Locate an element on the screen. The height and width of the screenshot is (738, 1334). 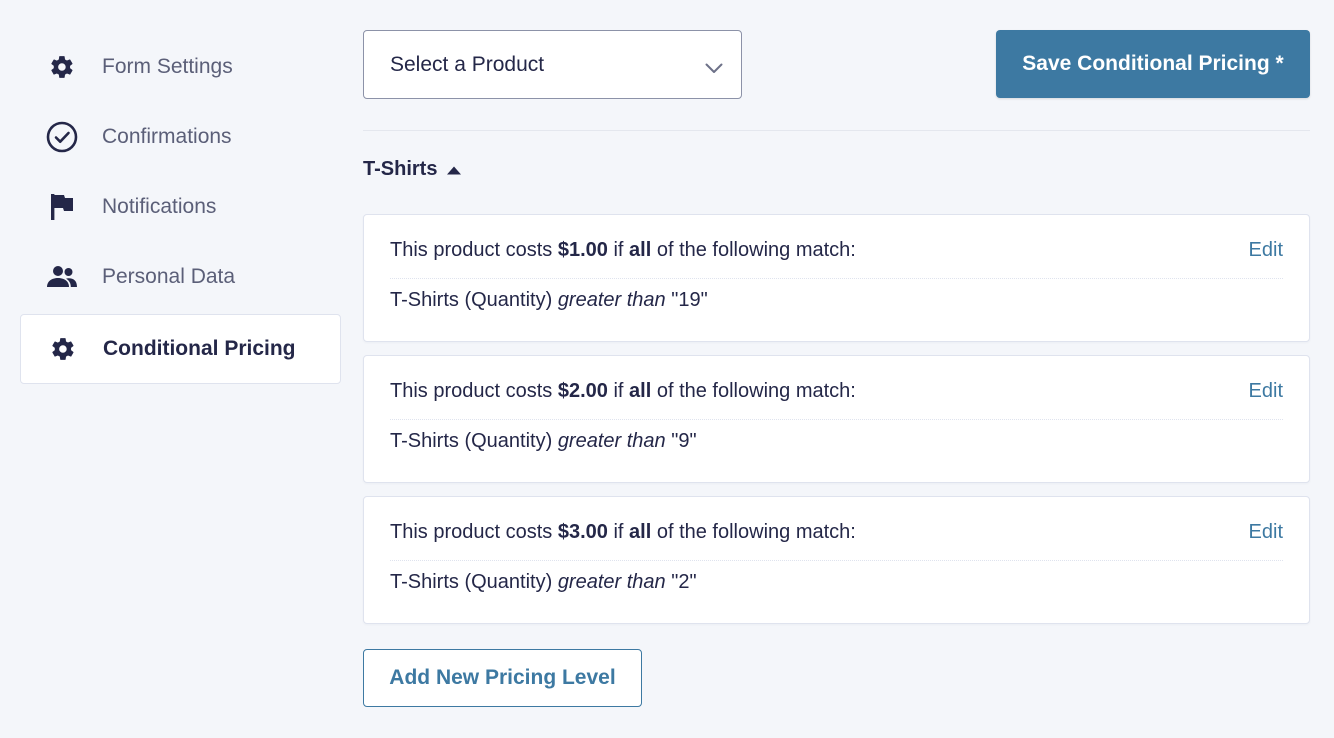
sidebar-item-form-settings: Form Settings is located at coordinates (180, 67).